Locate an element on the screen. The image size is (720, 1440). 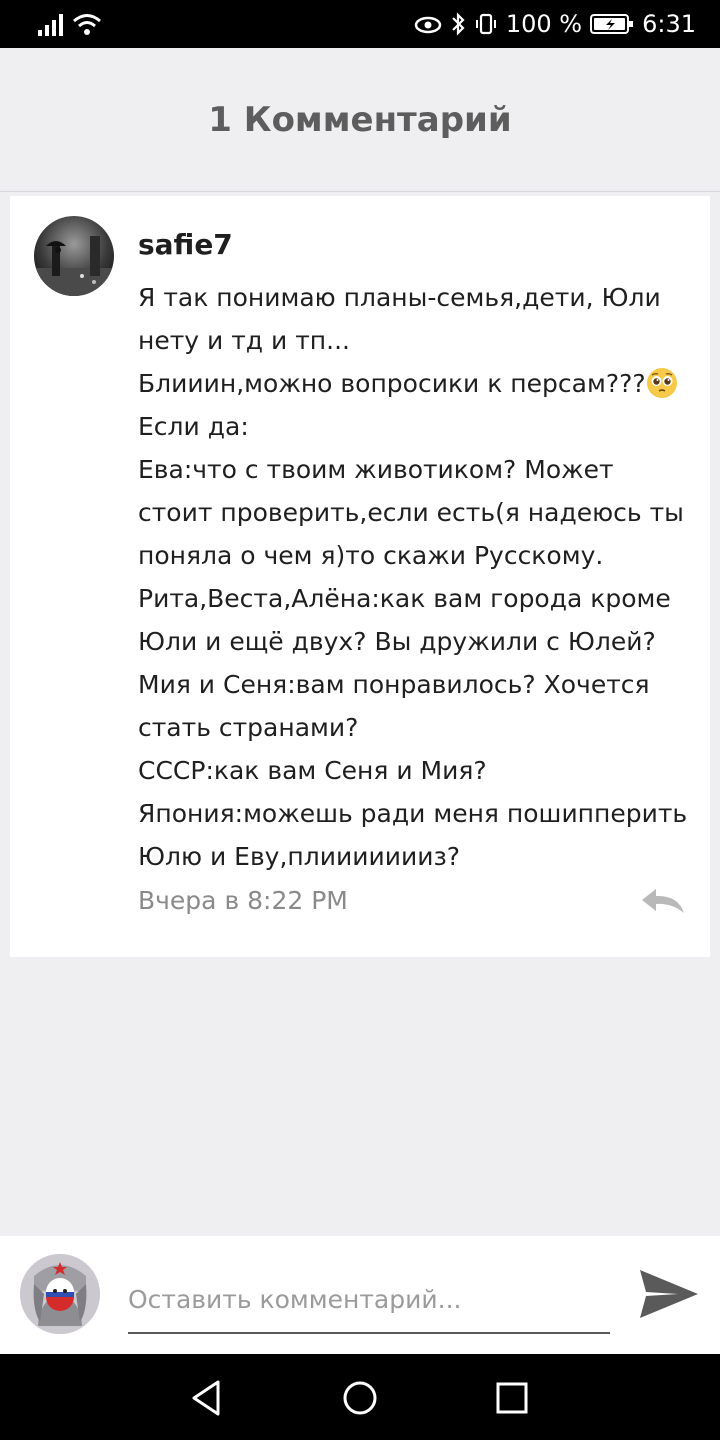
back-nav-icon is located at coordinates (206, 1398).